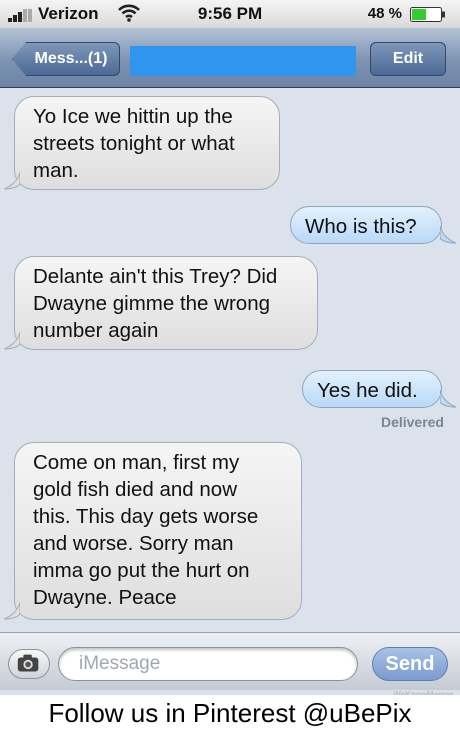  I want to click on imessage-input: iMessage, so click(208, 664).